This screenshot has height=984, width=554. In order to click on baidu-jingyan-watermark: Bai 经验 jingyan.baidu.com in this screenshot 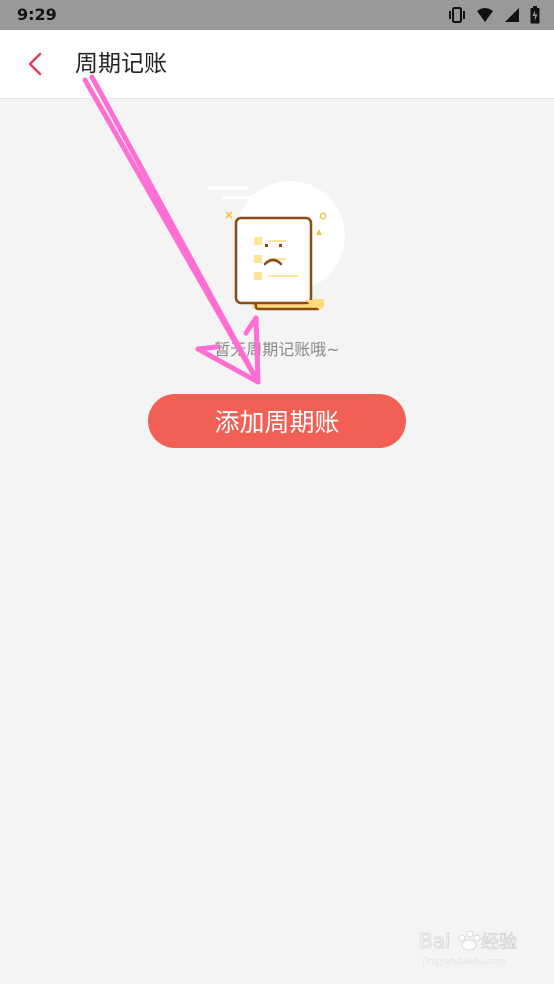, I will do `click(471, 942)`.